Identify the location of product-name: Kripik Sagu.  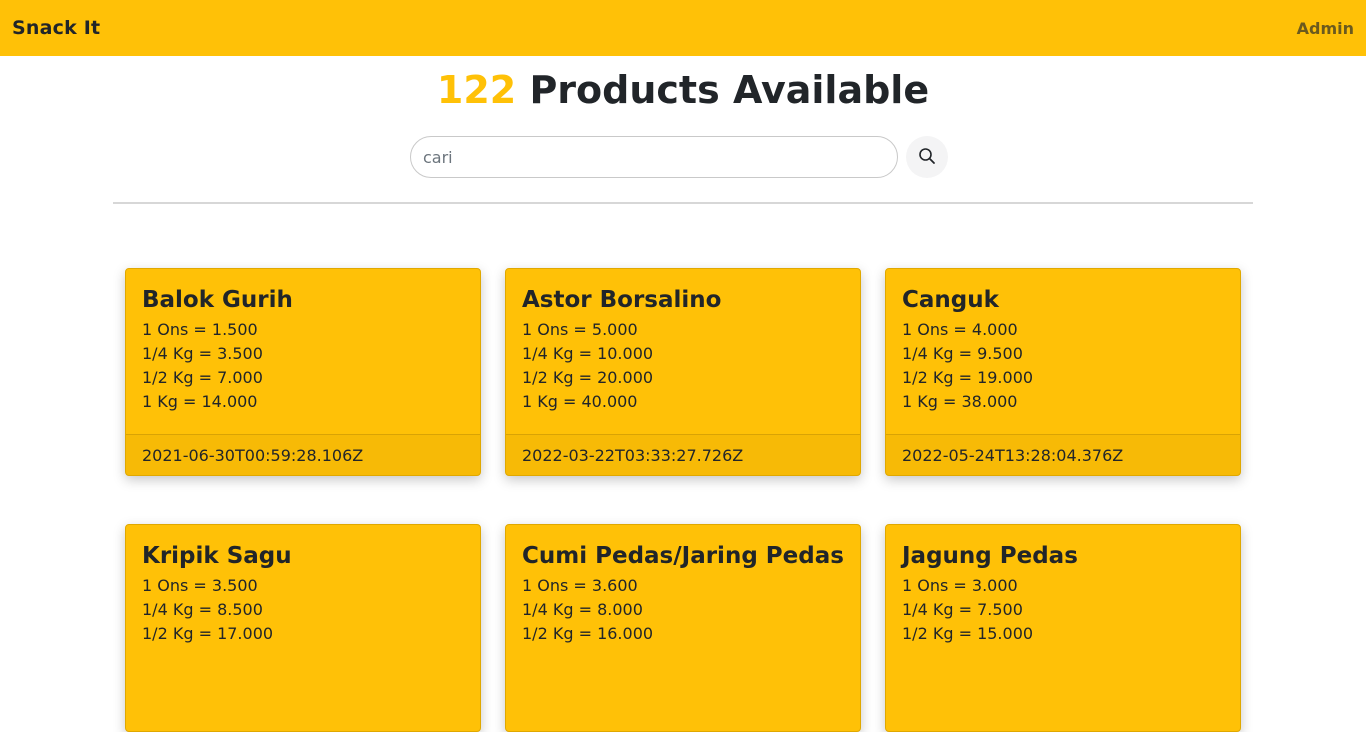
(217, 556).